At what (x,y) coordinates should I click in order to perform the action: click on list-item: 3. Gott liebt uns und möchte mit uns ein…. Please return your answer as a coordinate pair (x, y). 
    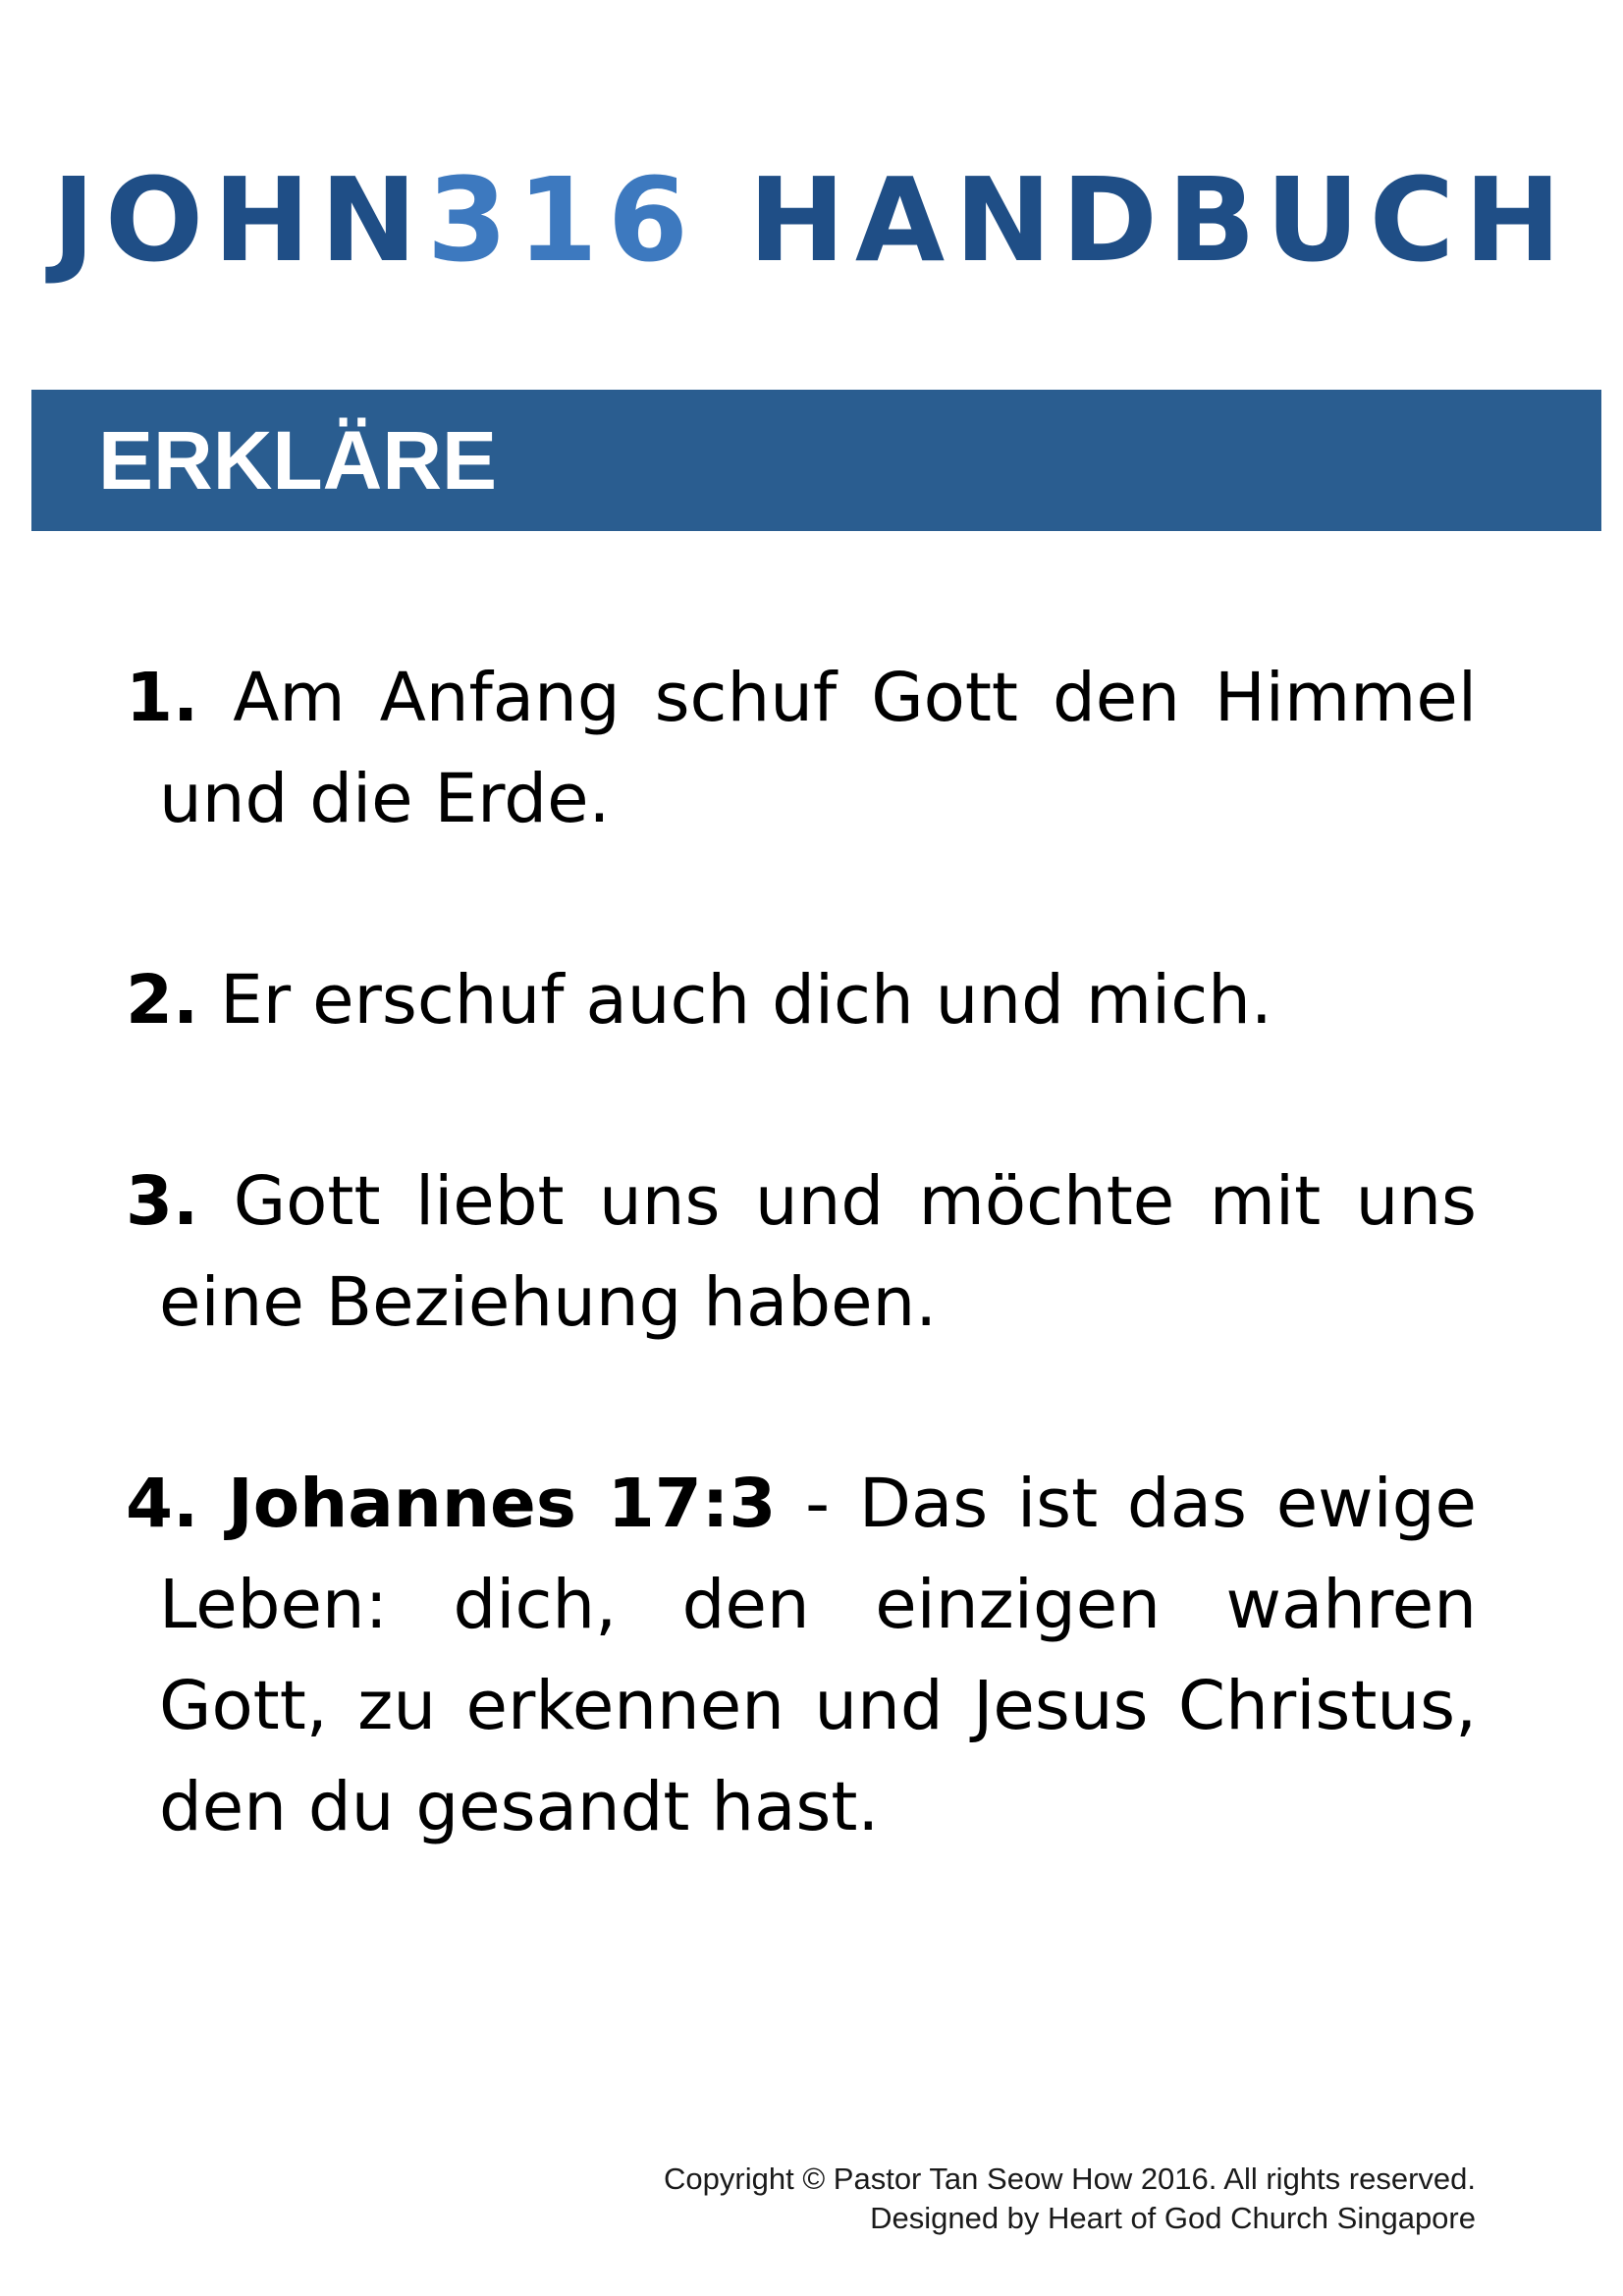
    Looking at the image, I should click on (801, 1252).